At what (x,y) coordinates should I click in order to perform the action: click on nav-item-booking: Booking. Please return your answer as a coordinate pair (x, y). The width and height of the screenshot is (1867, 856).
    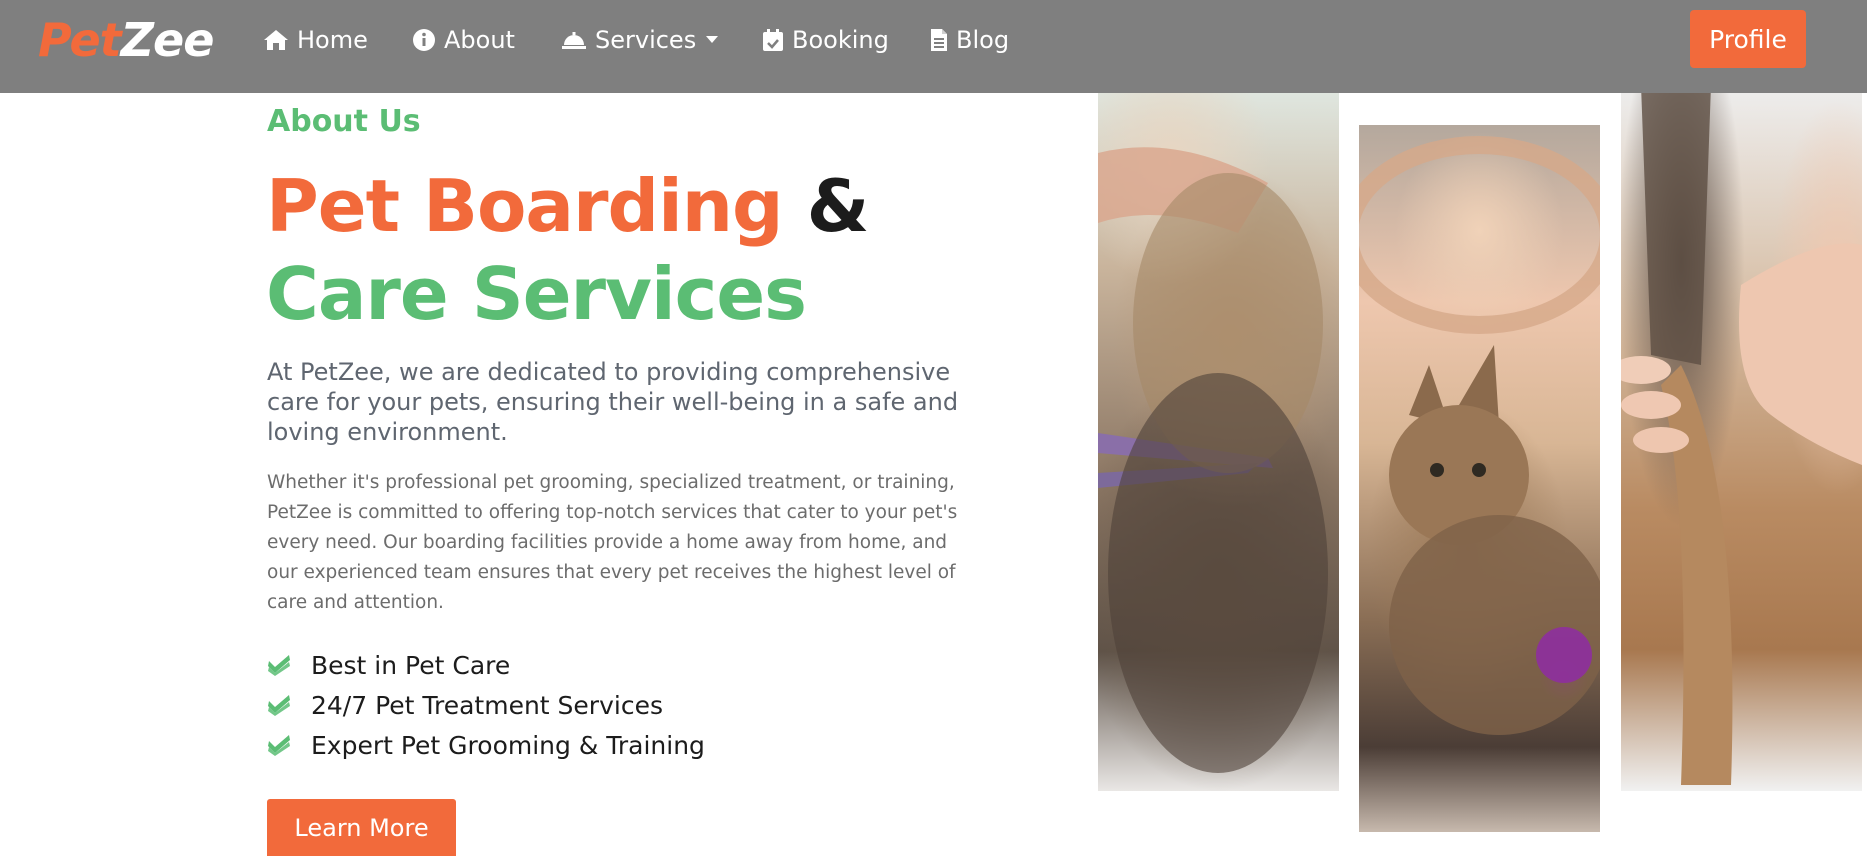
    Looking at the image, I should click on (825, 40).